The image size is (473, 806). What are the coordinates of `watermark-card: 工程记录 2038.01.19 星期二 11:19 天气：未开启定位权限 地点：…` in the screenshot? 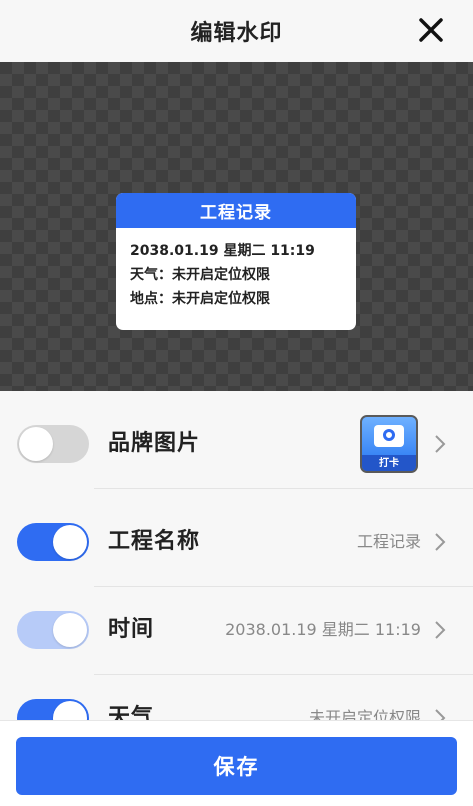 It's located at (236, 261).